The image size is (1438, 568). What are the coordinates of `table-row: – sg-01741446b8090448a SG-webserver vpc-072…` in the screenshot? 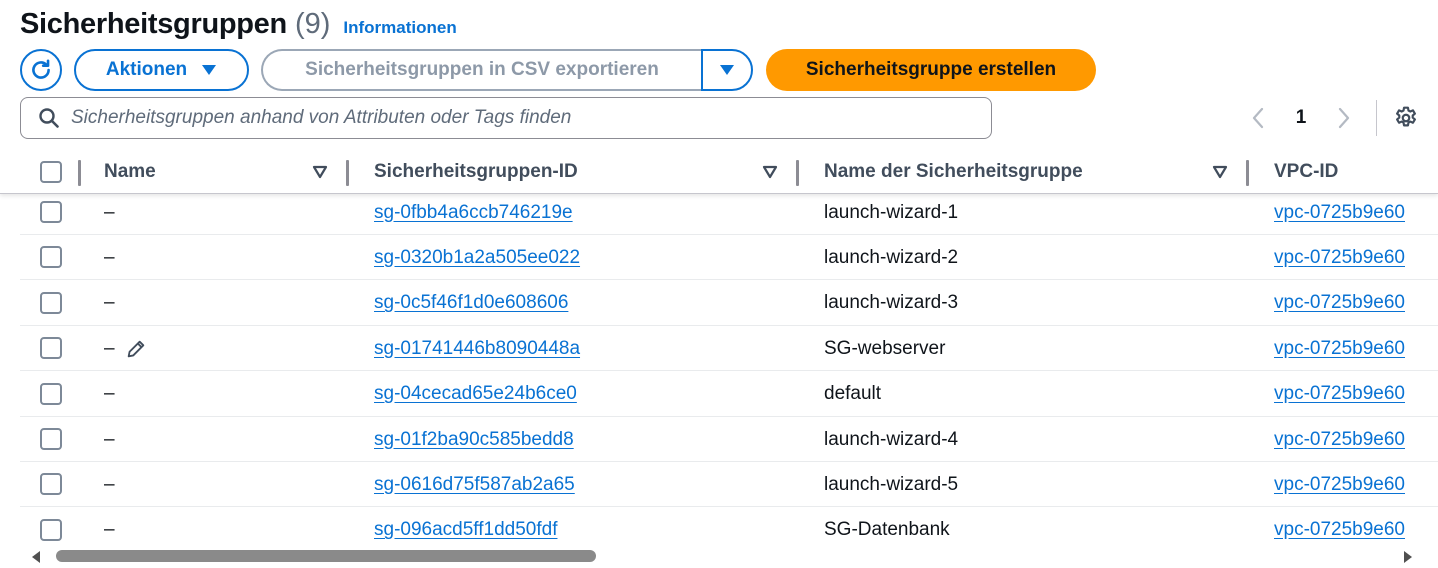 It's located at (729, 349).